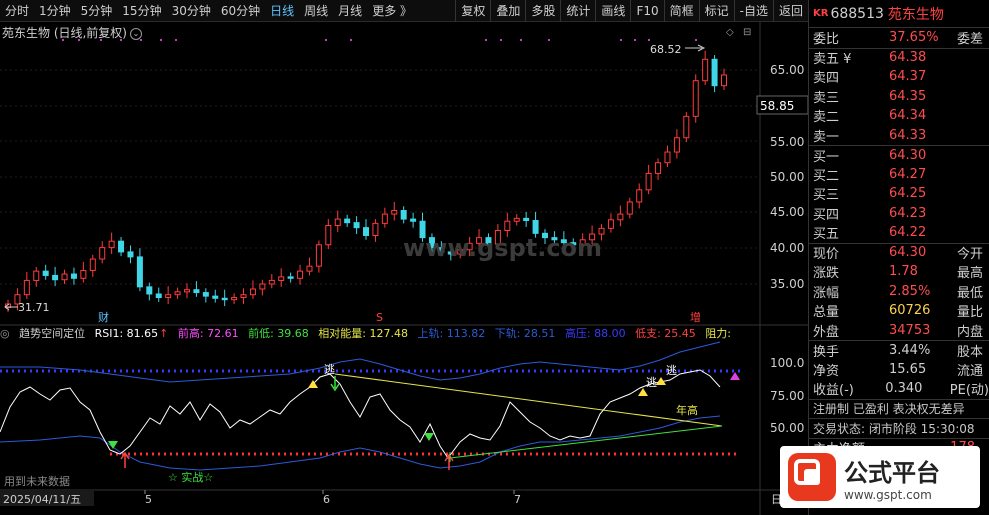  What do you see at coordinates (5, 333) in the screenshot?
I see `indicator-settings-icon: ◎` at bounding box center [5, 333].